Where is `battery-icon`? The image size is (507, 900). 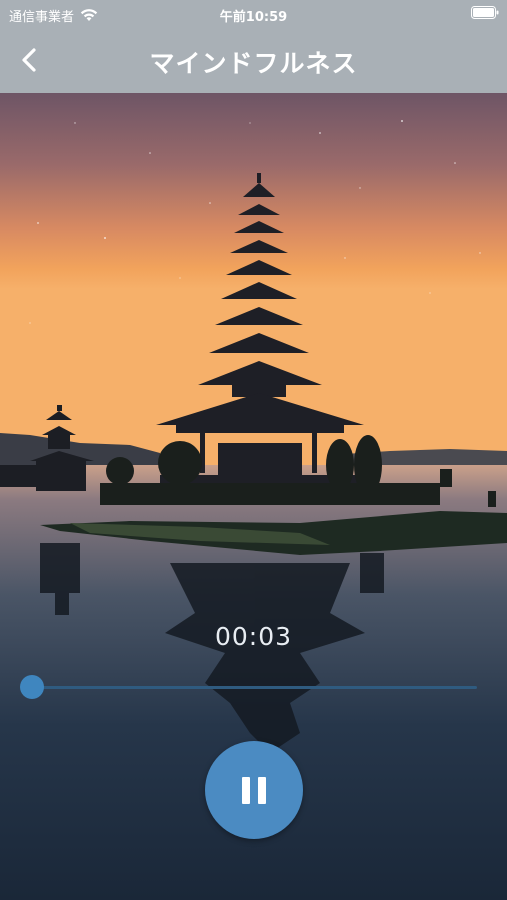
battery-icon is located at coordinates (485, 12).